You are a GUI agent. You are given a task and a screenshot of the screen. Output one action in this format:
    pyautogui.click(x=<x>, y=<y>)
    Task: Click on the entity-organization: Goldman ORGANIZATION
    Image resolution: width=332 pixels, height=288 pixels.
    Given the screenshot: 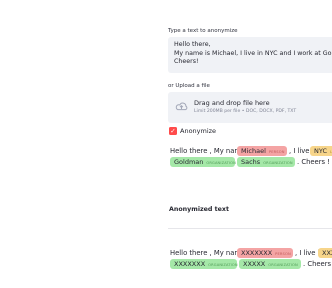 What is the action you would take?
    pyautogui.click(x=203, y=162)
    